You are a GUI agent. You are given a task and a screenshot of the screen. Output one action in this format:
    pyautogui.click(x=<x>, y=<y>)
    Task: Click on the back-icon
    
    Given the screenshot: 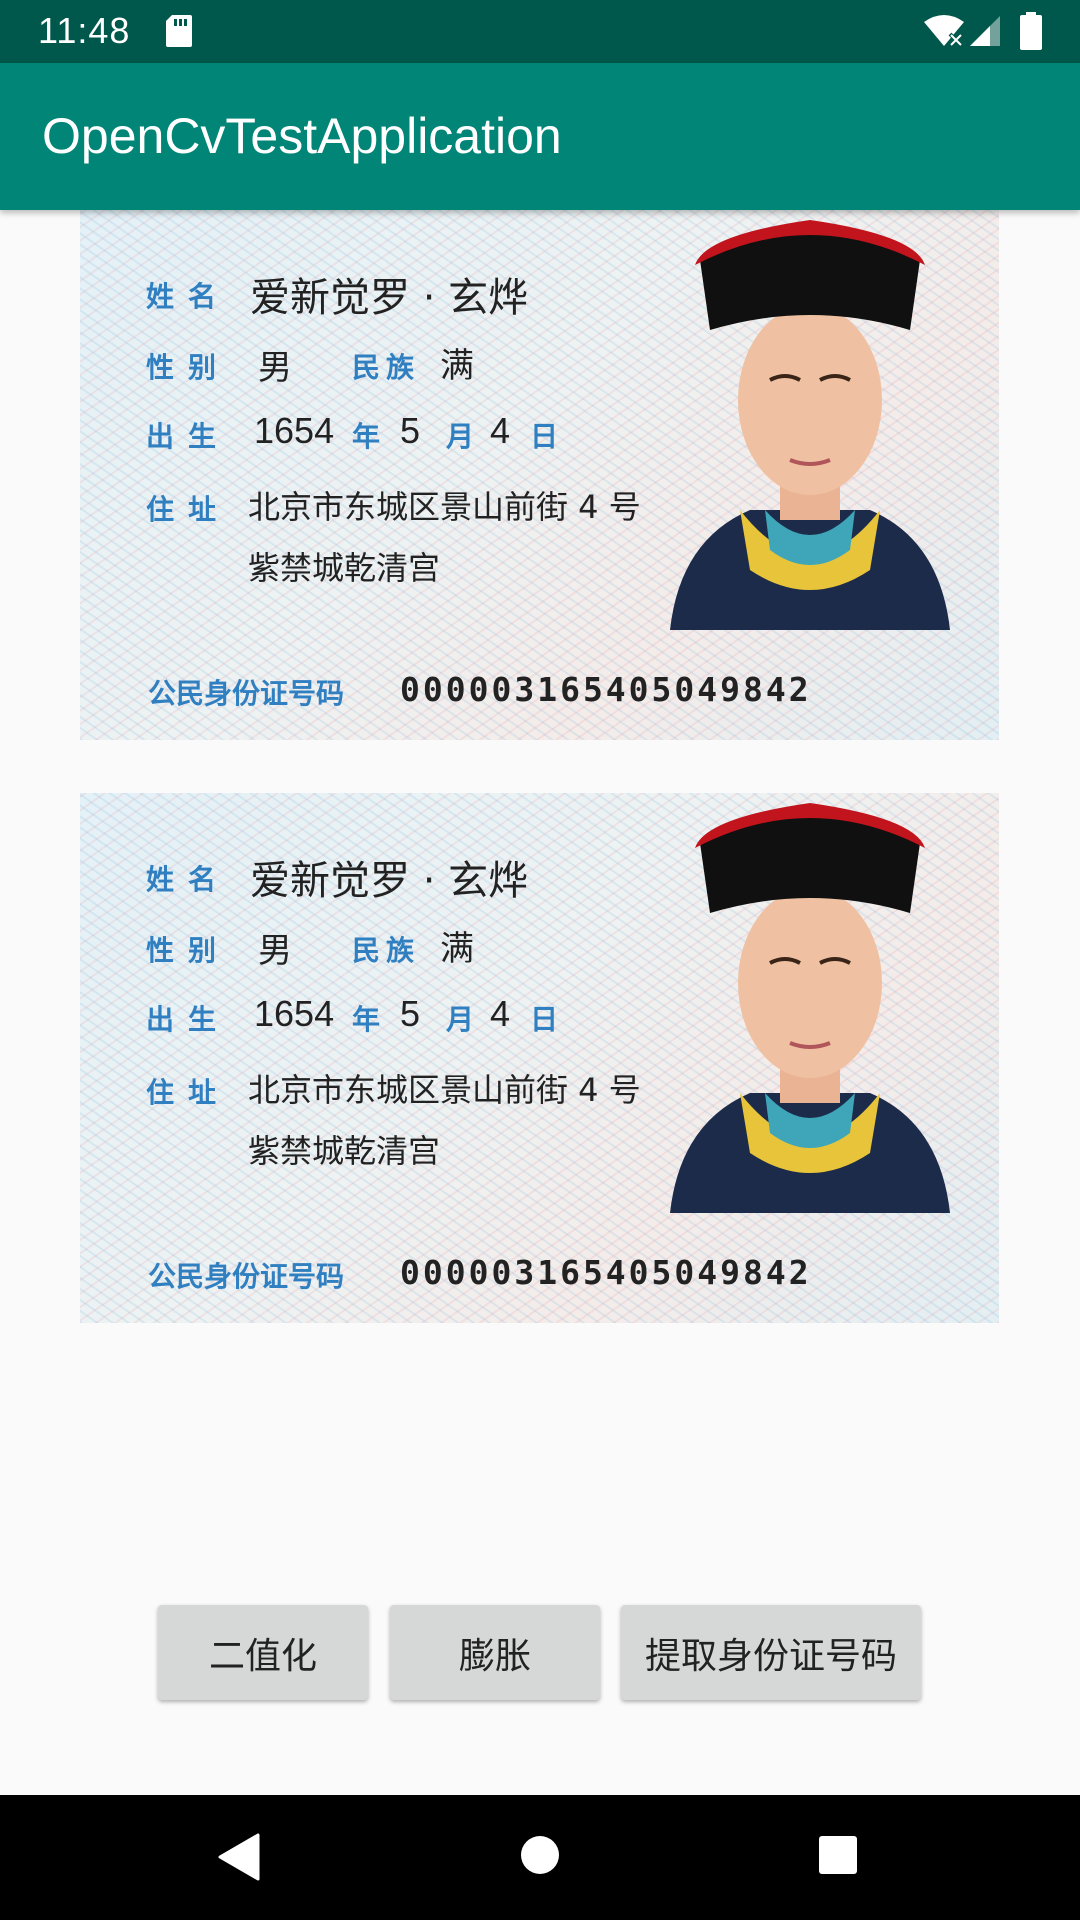 What is the action you would take?
    pyautogui.click(x=239, y=1857)
    